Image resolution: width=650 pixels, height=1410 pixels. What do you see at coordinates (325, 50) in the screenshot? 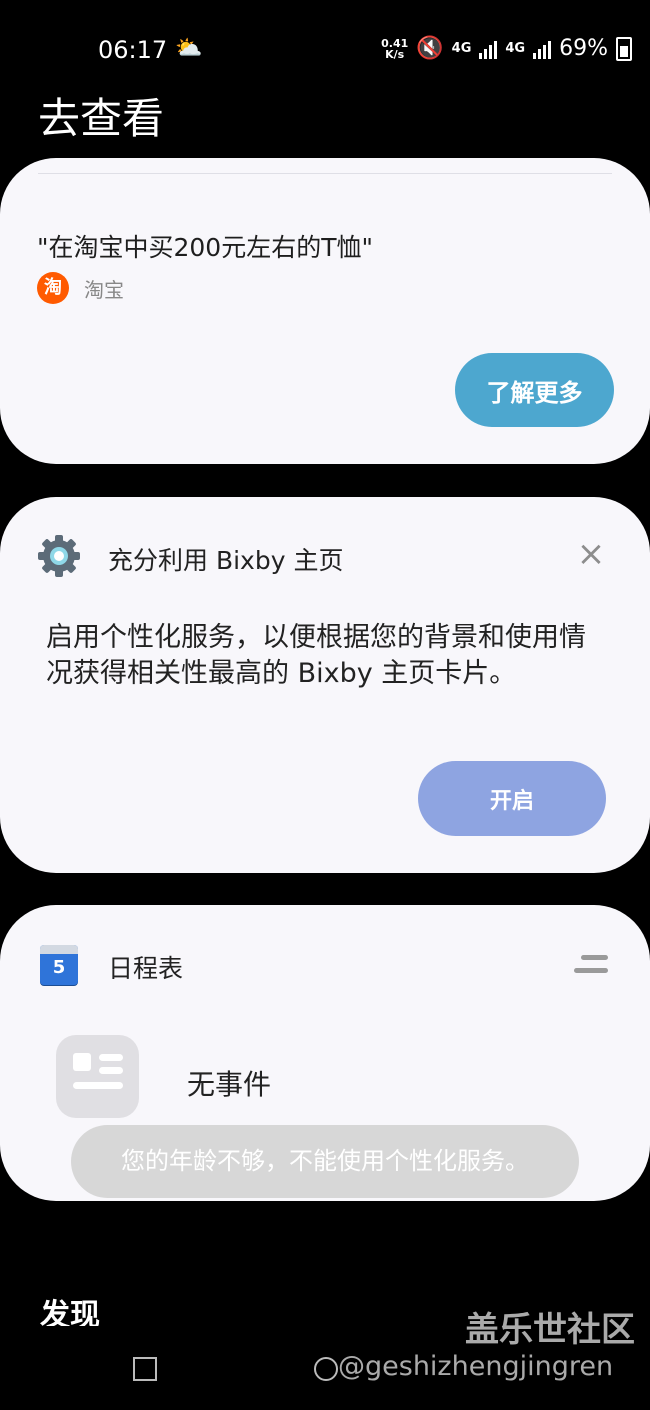
I see `status-bar: 06:17 ⛅ 0.41 K/s 🔇 4G 4G 69%` at bounding box center [325, 50].